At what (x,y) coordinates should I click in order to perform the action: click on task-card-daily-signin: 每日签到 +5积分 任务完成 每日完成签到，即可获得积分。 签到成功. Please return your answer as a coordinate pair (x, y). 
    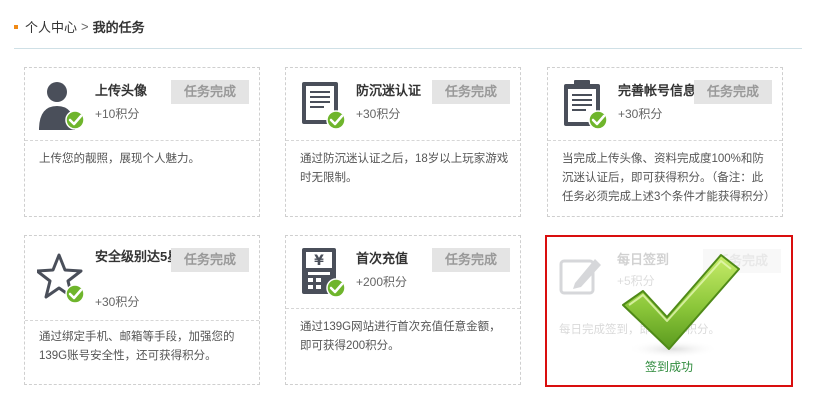
    Looking at the image, I should click on (669, 311).